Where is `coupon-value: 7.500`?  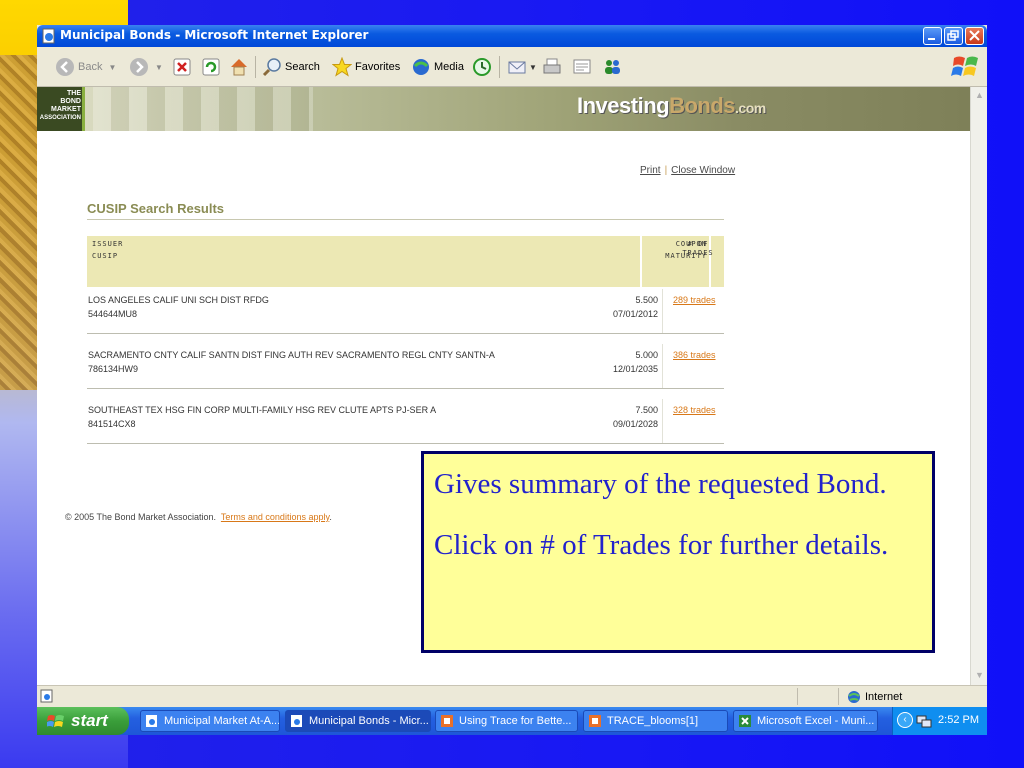 coupon-value: 7.500 is located at coordinates (646, 410).